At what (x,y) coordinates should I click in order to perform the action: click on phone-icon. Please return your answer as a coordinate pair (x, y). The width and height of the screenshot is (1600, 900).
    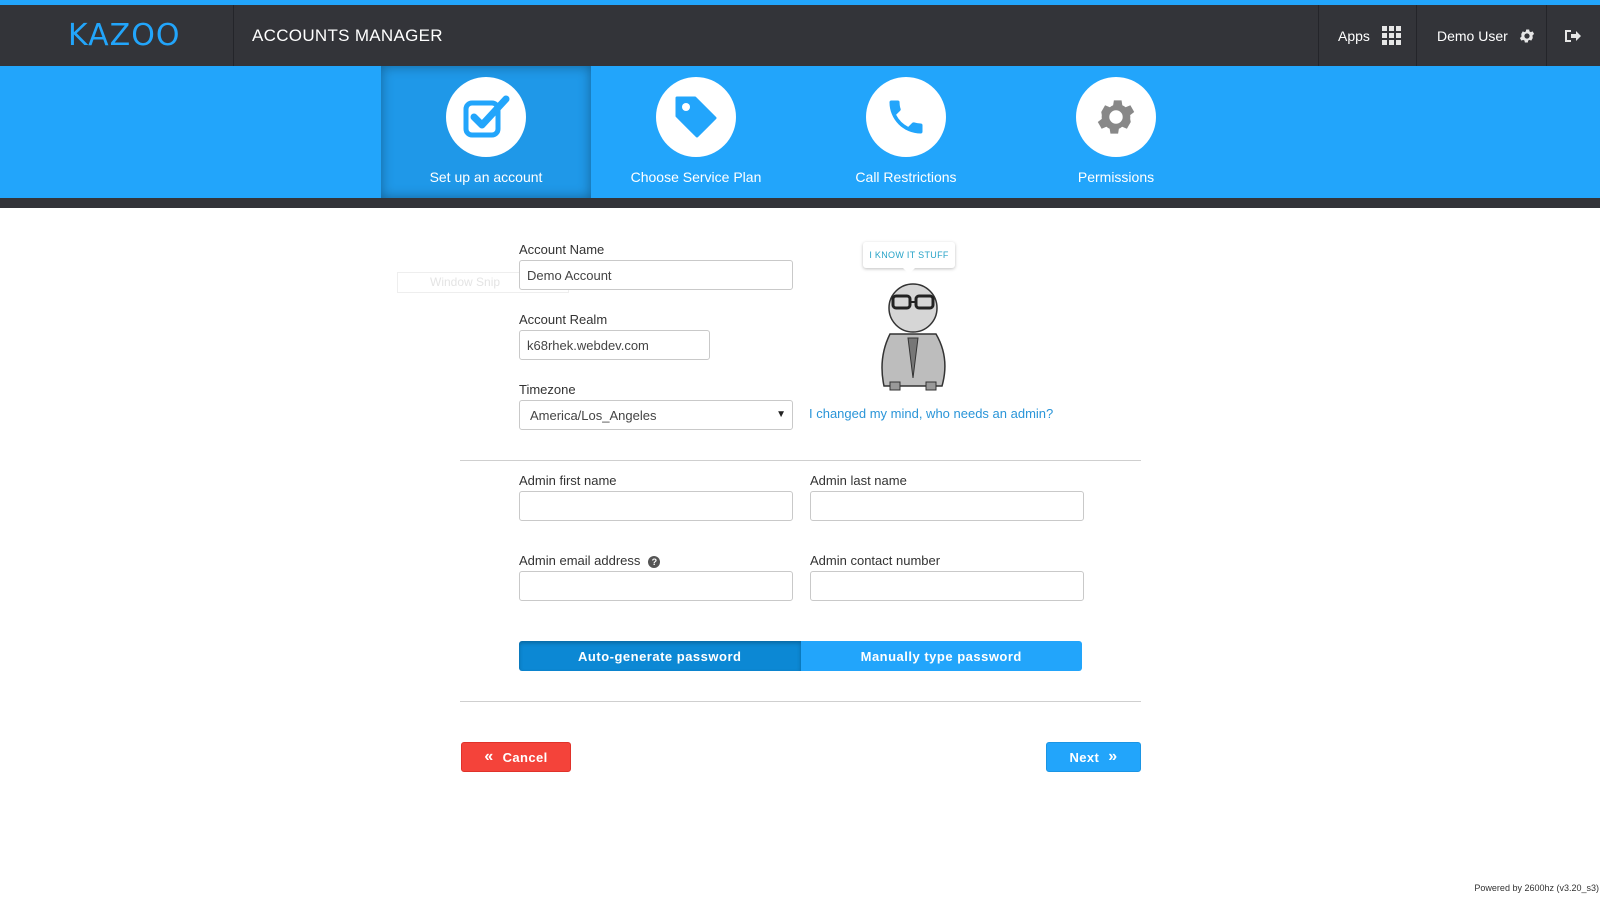
    Looking at the image, I should click on (906, 117).